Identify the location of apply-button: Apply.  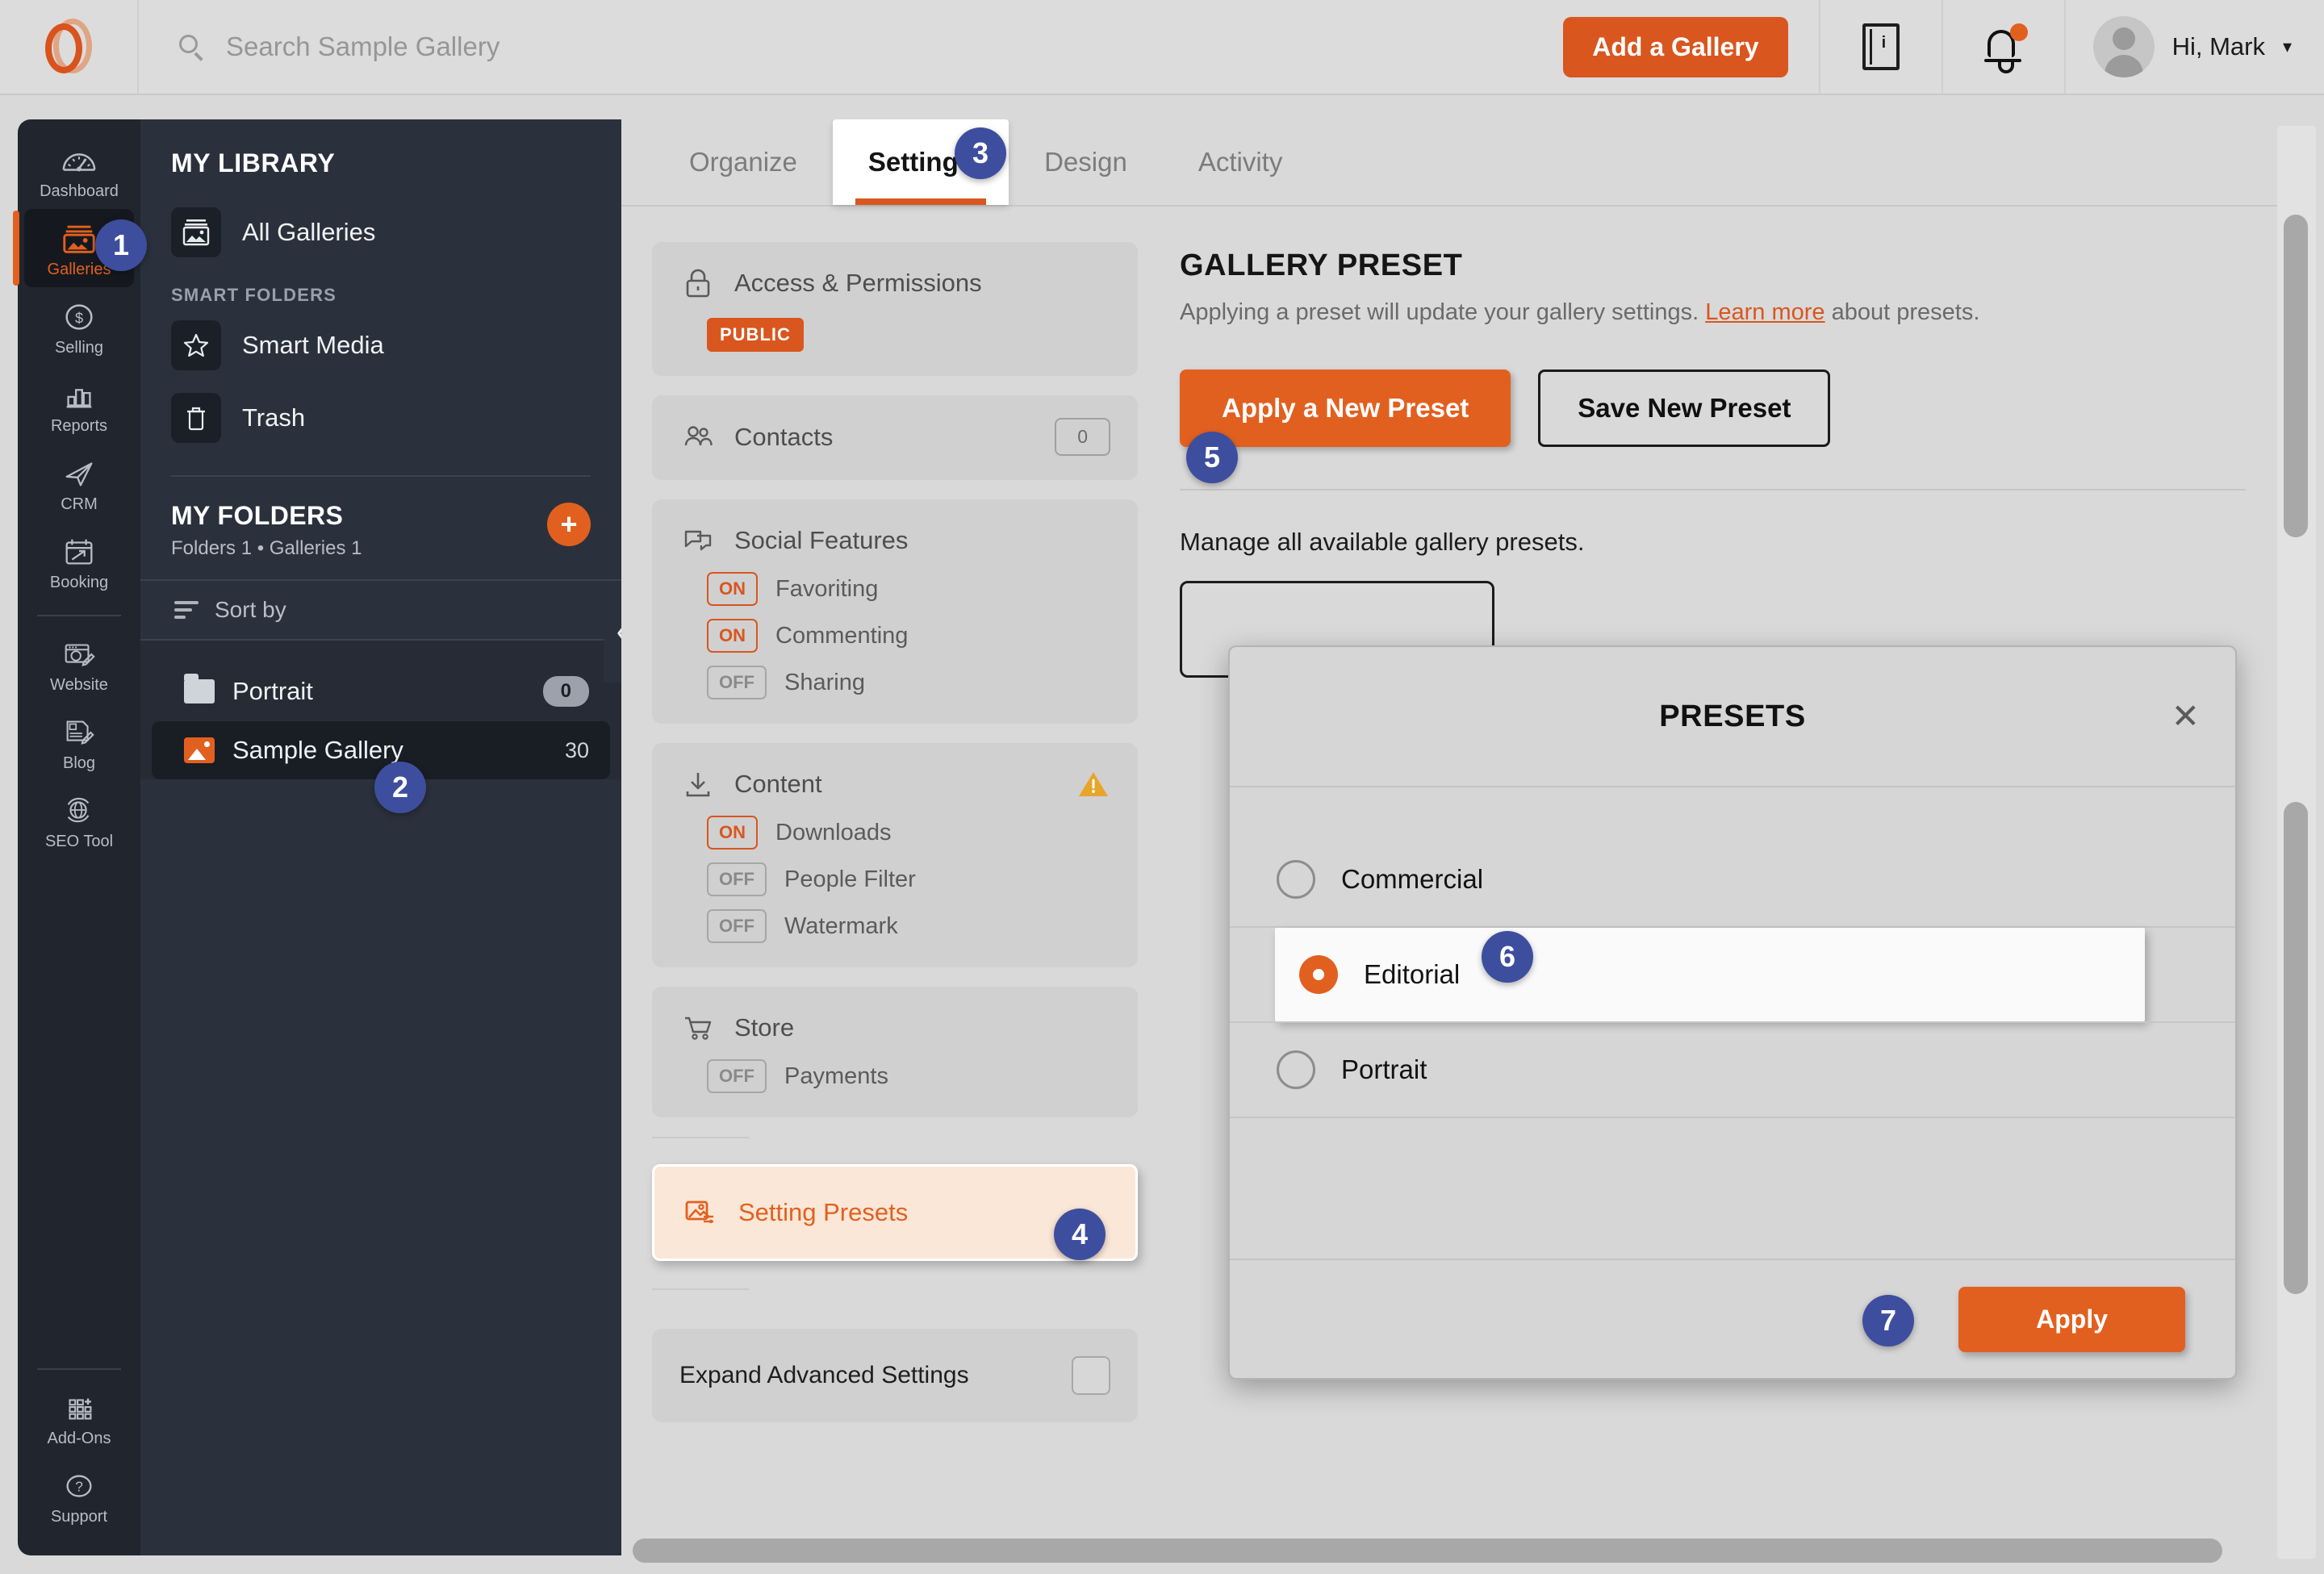
(2071, 1319).